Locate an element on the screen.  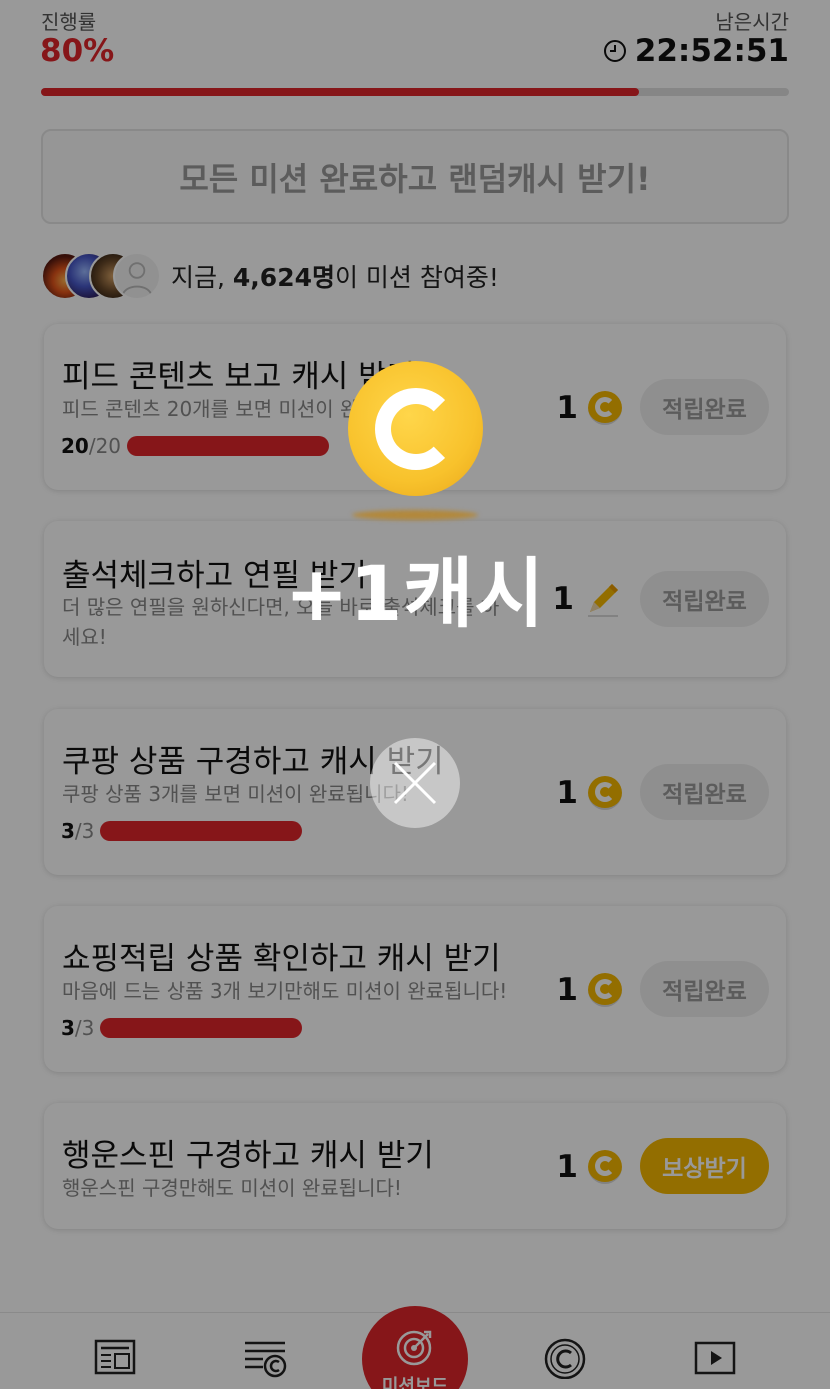
coin-shadow is located at coordinates (415, 515).